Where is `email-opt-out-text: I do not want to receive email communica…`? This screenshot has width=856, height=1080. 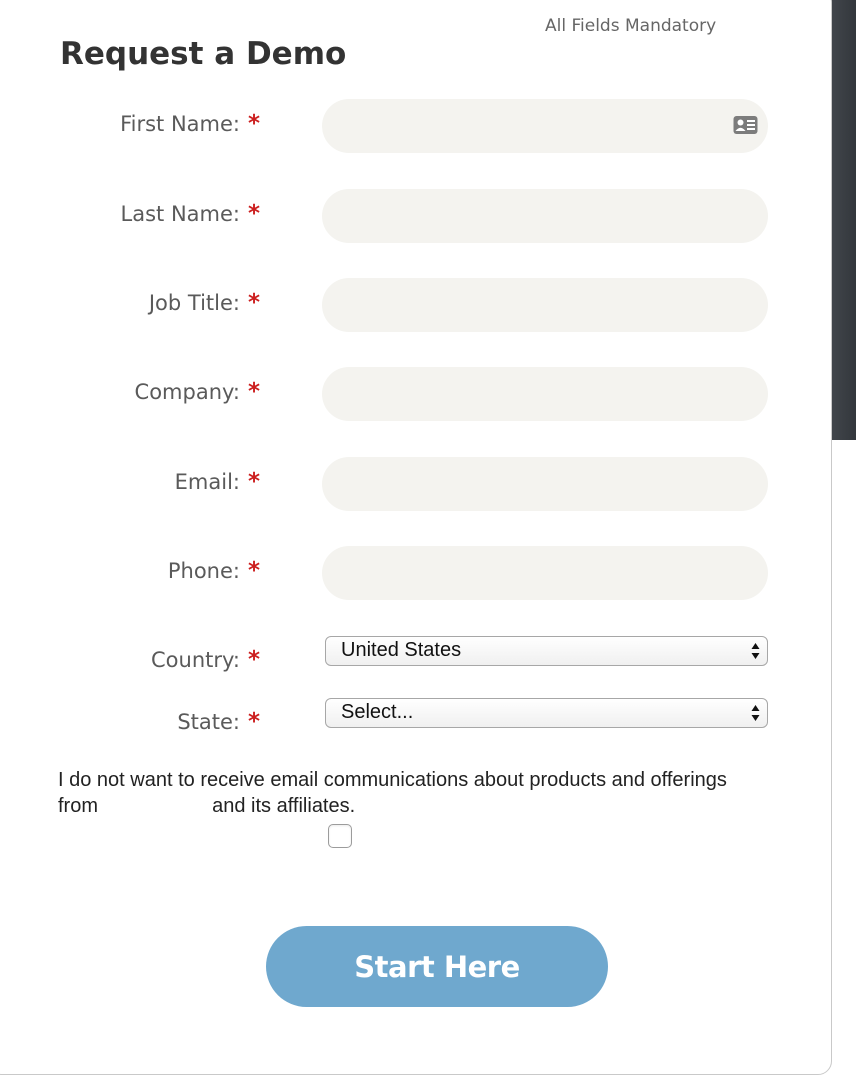 email-opt-out-text: I do not want to receive email communica… is located at coordinates (408, 793).